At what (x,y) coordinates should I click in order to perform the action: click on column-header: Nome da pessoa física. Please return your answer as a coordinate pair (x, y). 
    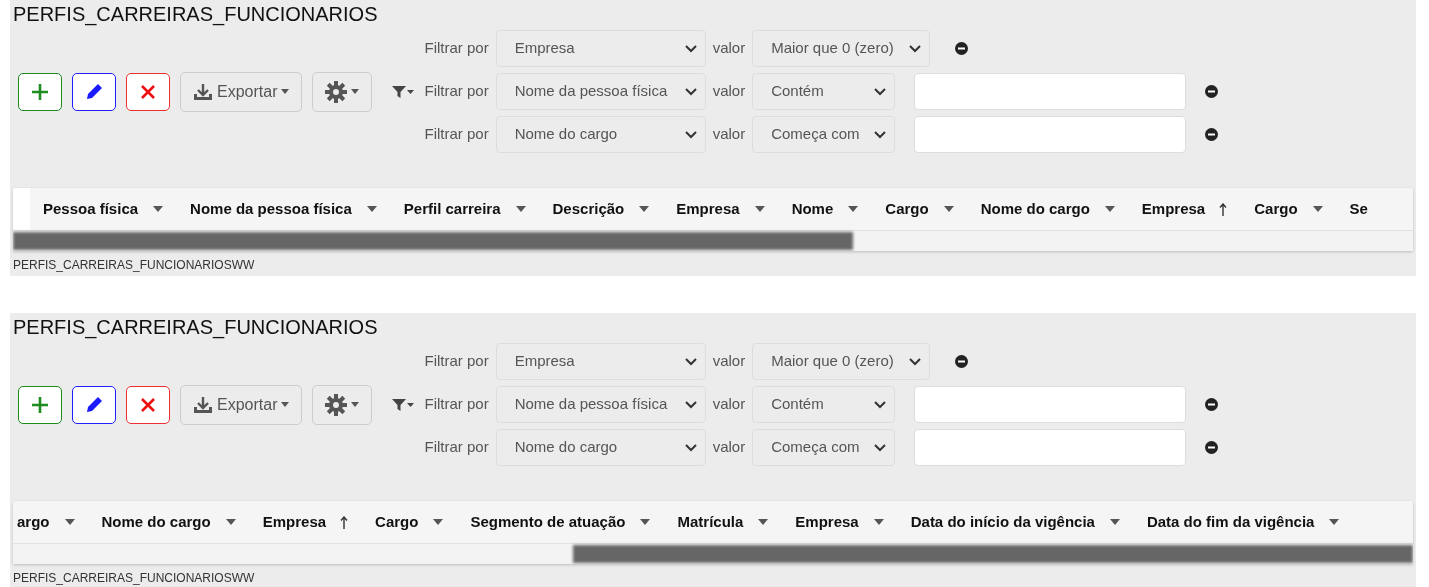
    Looking at the image, I should click on (297, 209).